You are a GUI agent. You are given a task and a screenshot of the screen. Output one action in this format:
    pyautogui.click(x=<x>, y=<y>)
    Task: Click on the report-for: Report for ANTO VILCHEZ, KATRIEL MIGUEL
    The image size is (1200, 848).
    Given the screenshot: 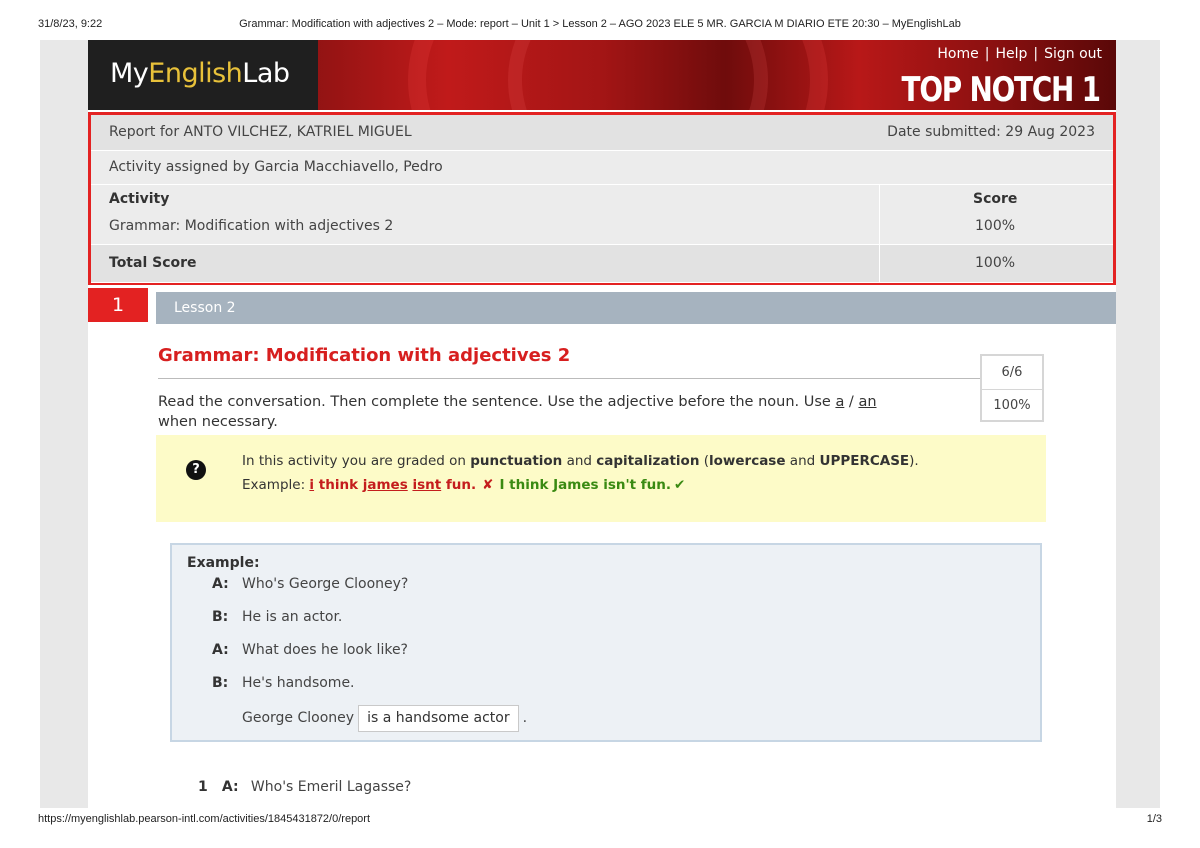 What is the action you would take?
    pyautogui.click(x=260, y=132)
    